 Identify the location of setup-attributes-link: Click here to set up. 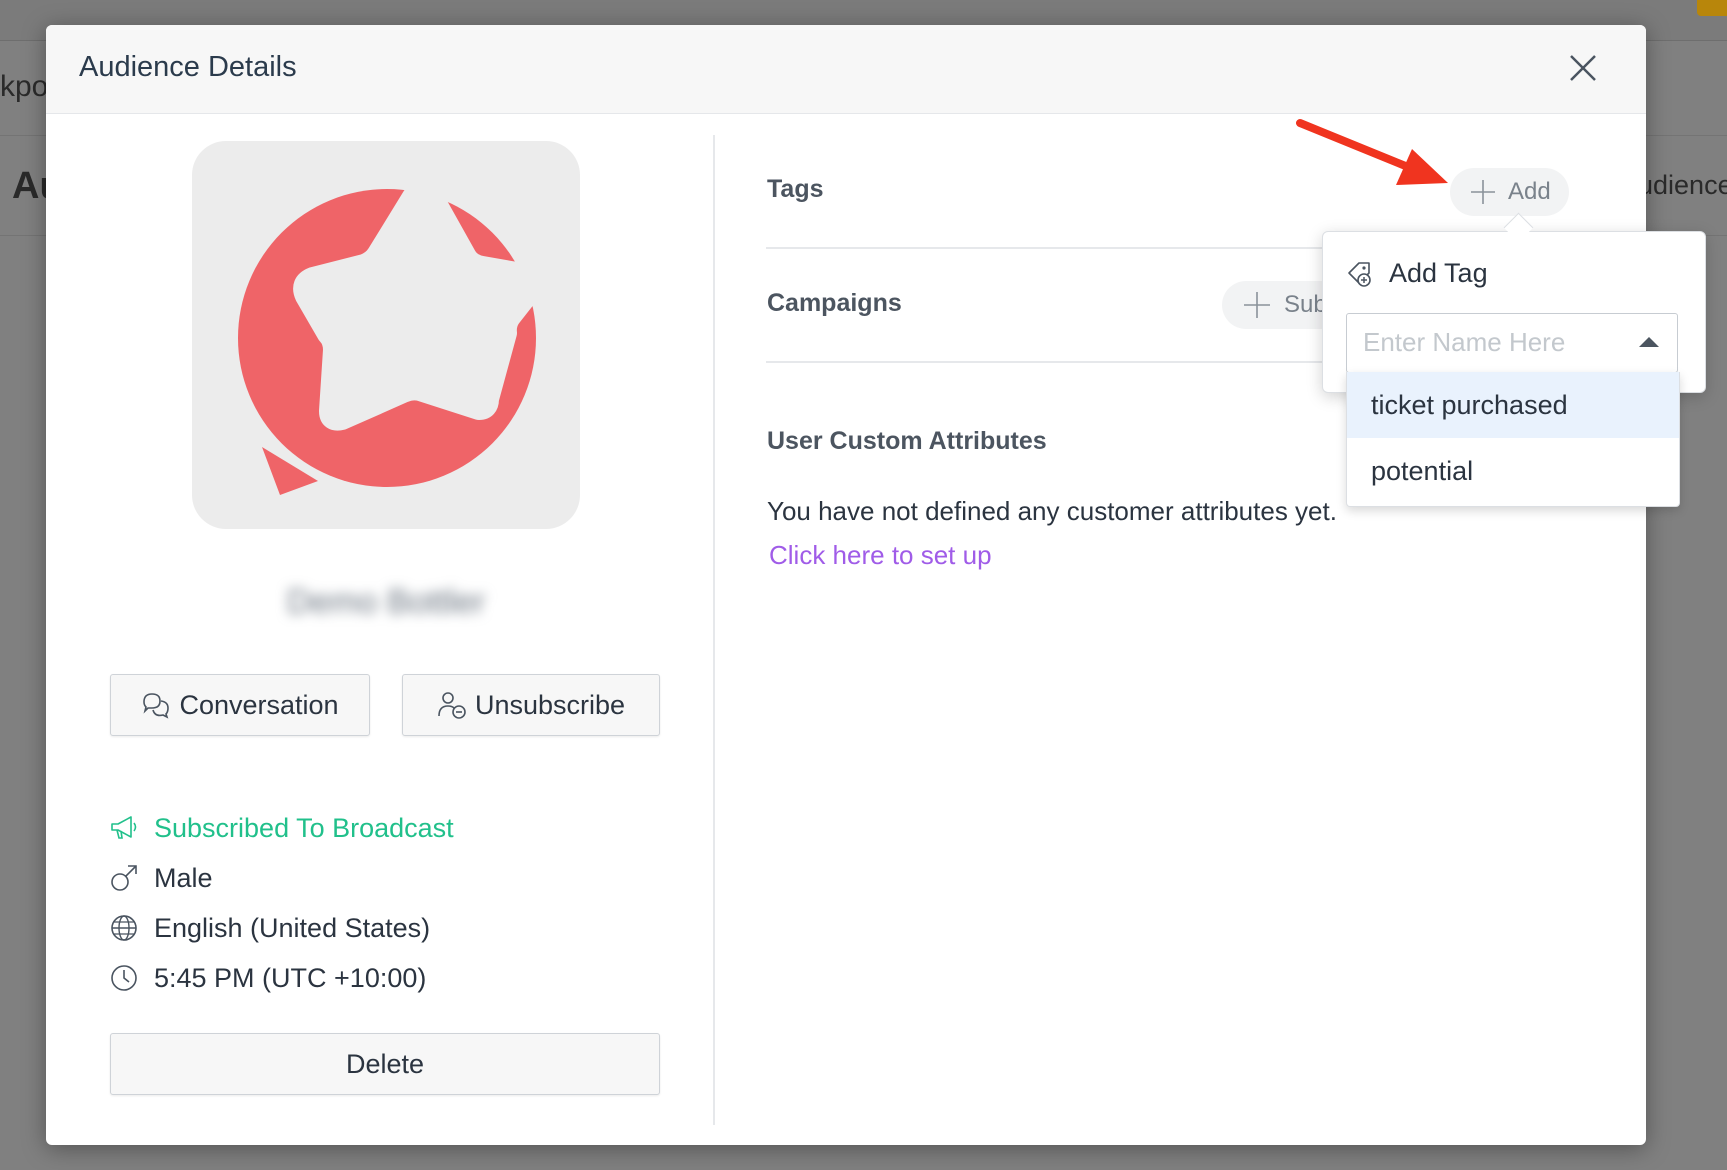
(880, 555).